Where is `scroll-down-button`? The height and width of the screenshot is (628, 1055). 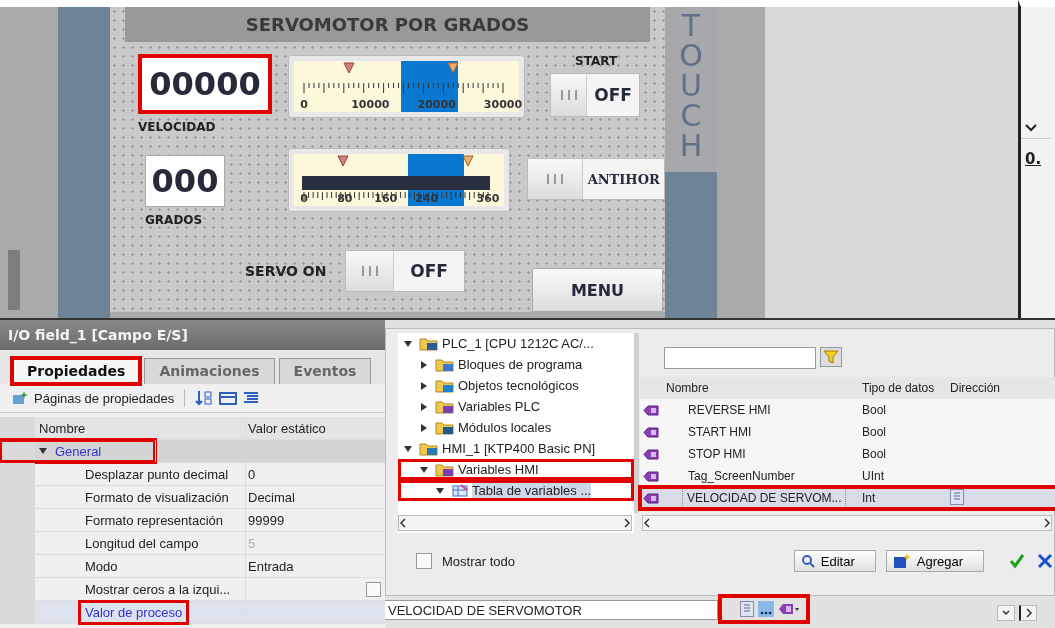 scroll-down-button is located at coordinates (1006, 613).